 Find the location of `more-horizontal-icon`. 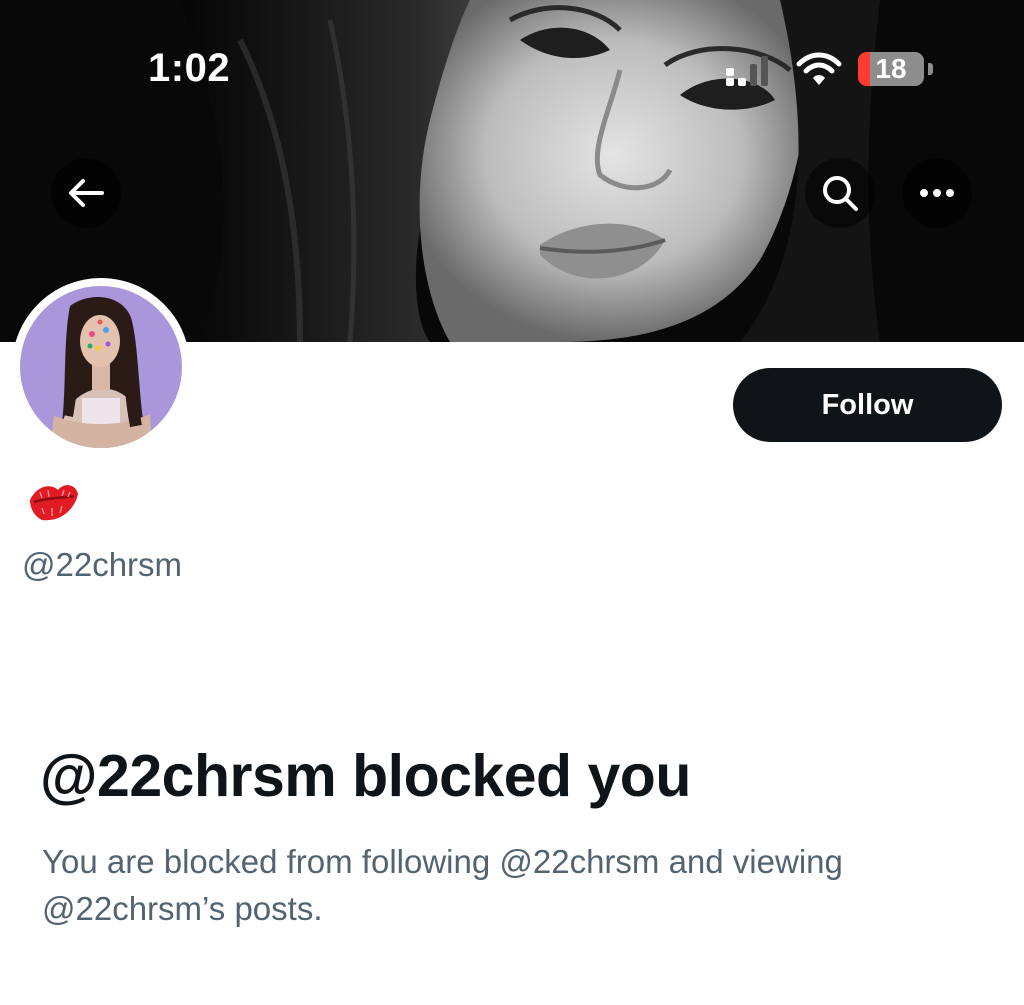

more-horizontal-icon is located at coordinates (937, 193).